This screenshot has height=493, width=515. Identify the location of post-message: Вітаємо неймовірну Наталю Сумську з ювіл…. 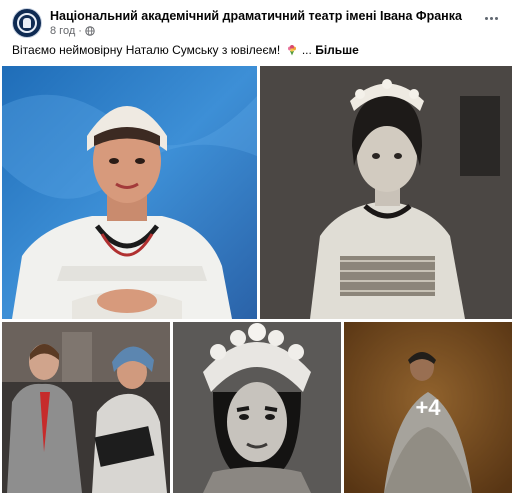
(146, 50).